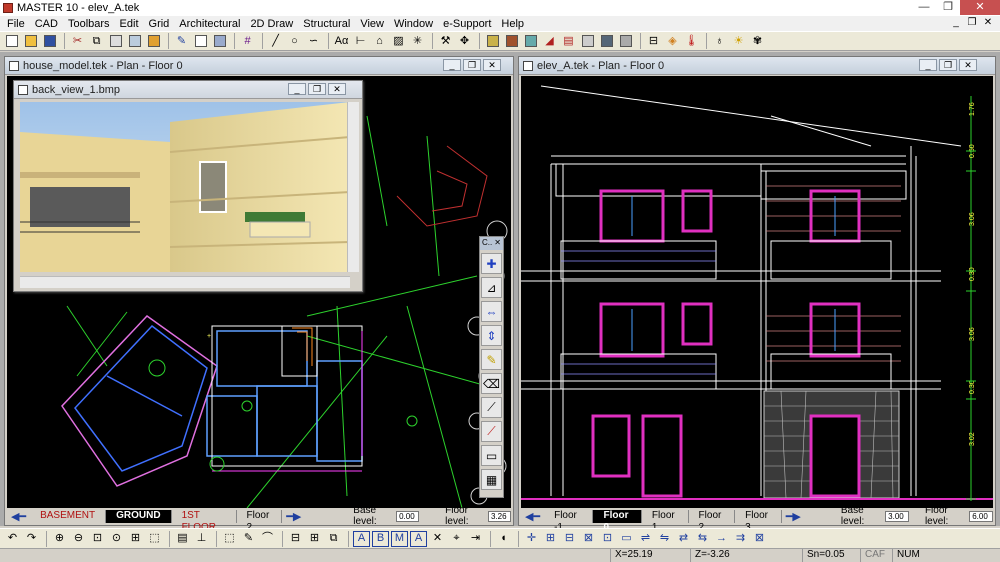 The image size is (1000, 562). I want to click on text-a-icon: A, so click(361, 538).